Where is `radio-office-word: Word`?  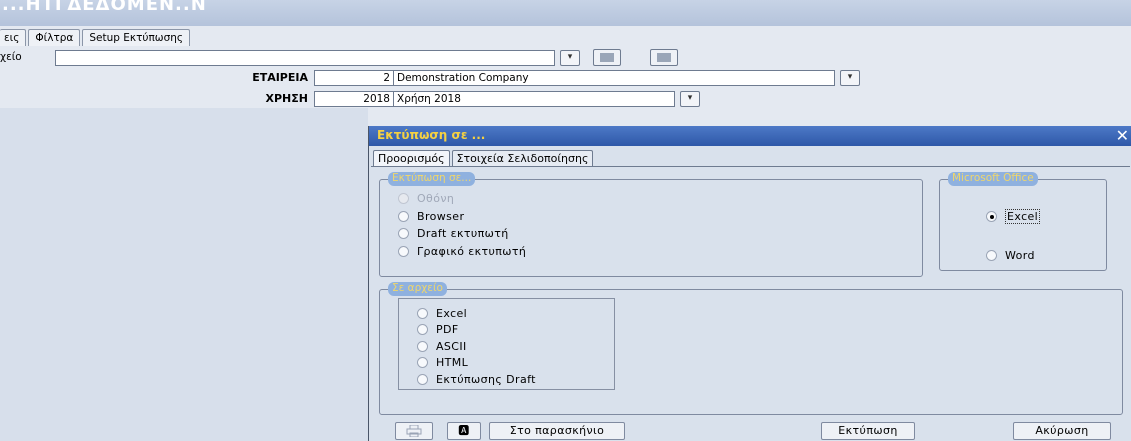
radio-office-word: Word is located at coordinates (1010, 255).